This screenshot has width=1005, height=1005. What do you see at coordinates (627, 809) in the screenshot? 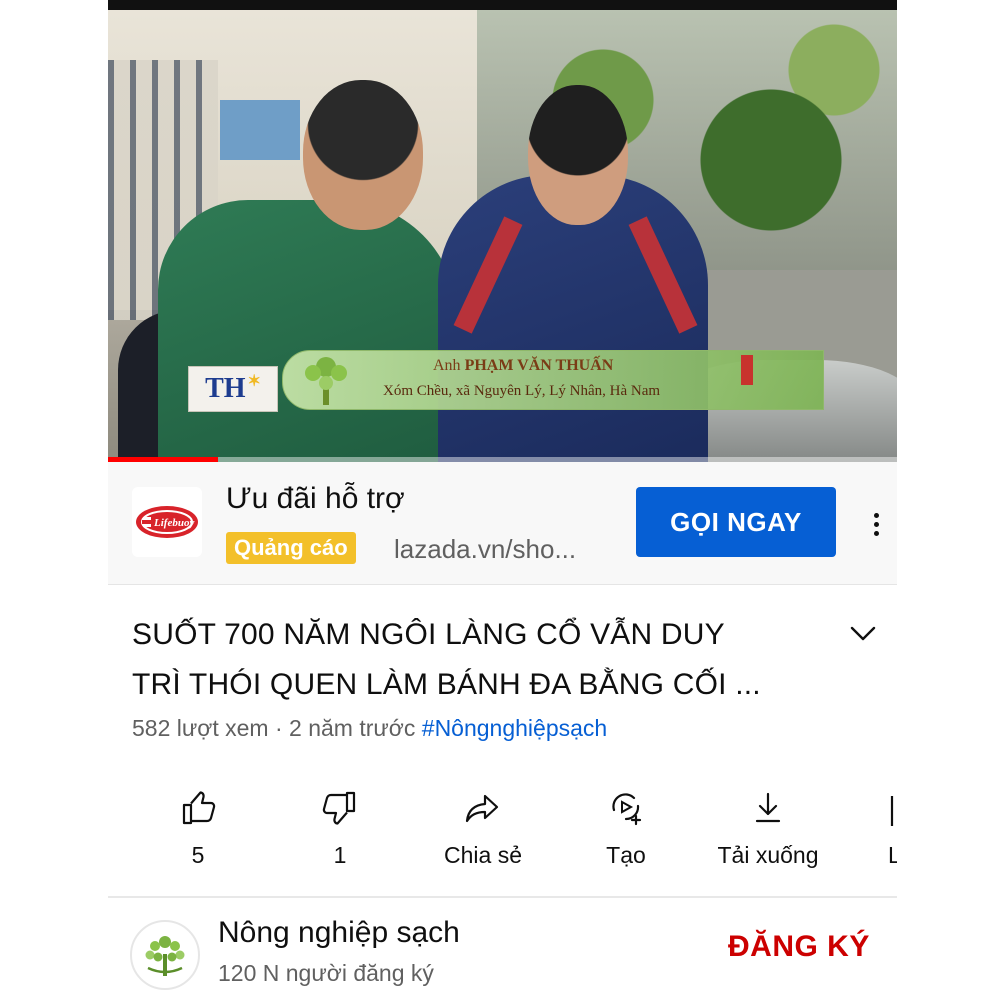
I see `remix-icon` at bounding box center [627, 809].